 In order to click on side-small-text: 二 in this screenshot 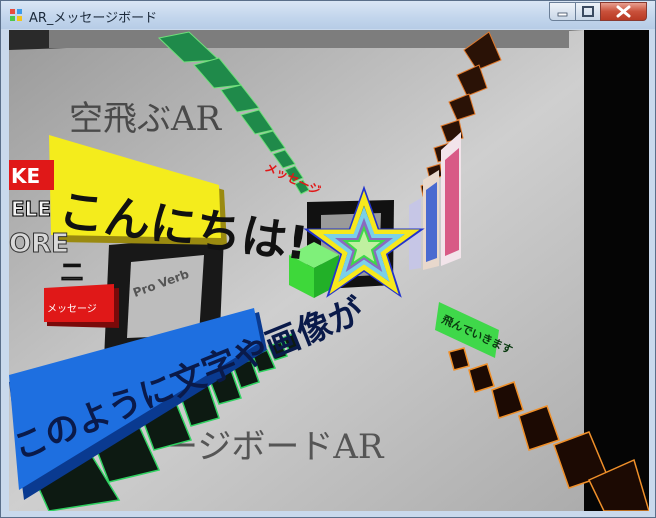, I will do `click(72, 273)`.